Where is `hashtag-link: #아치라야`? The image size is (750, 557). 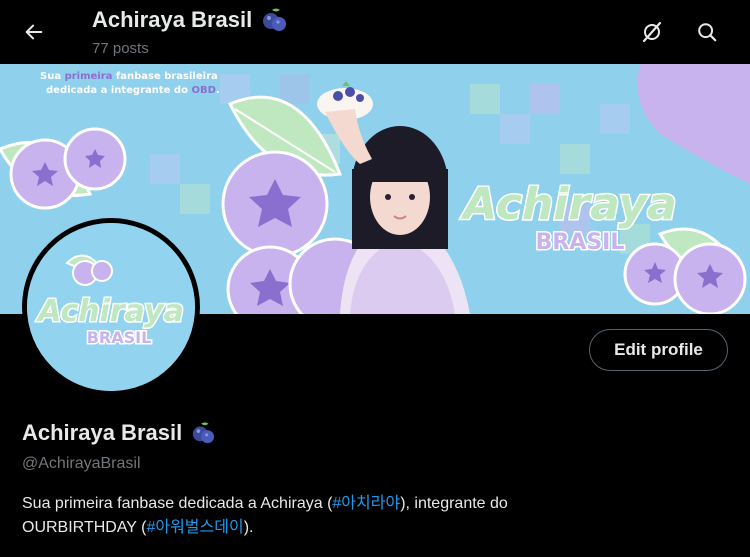 hashtag-link: #아치라야 is located at coordinates (366, 503).